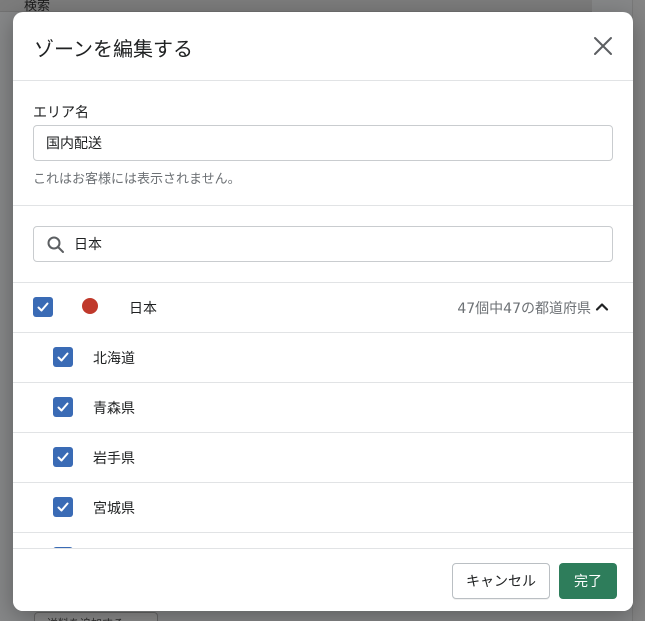 Image resolution: width=645 pixels, height=621 pixels. I want to click on modal-footer: キャンセル 完了, so click(323, 579).